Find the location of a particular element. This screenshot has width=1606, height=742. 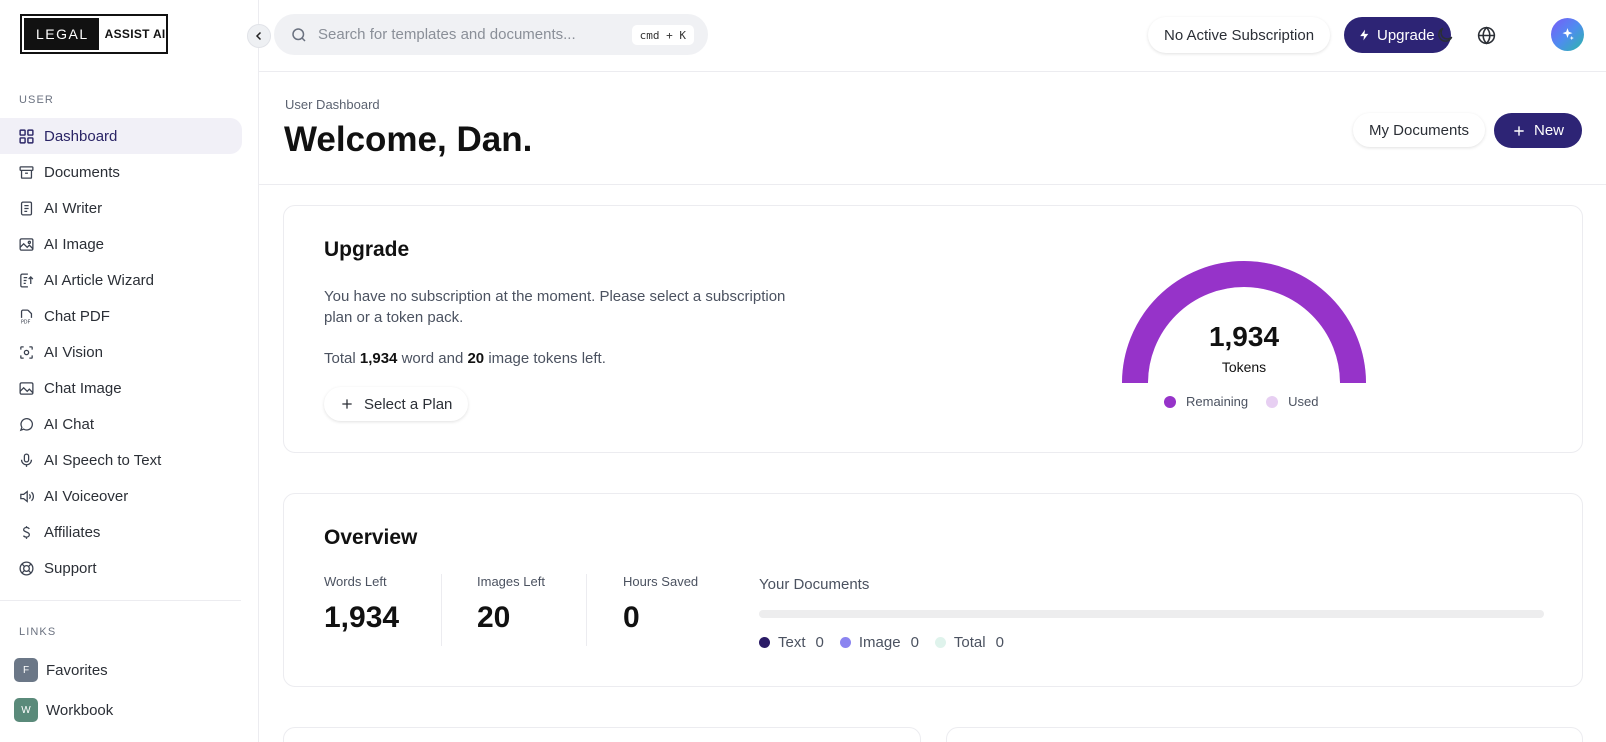

gauge-label: Tokens is located at coordinates (1244, 367).